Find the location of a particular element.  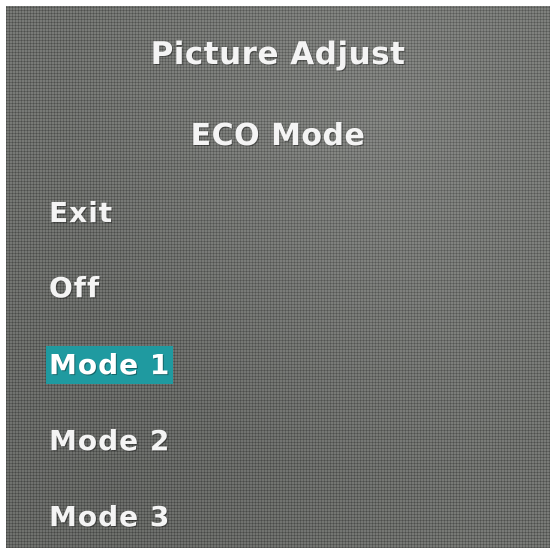

menu-item-mode-3: Mode 3 is located at coordinates (109, 517).